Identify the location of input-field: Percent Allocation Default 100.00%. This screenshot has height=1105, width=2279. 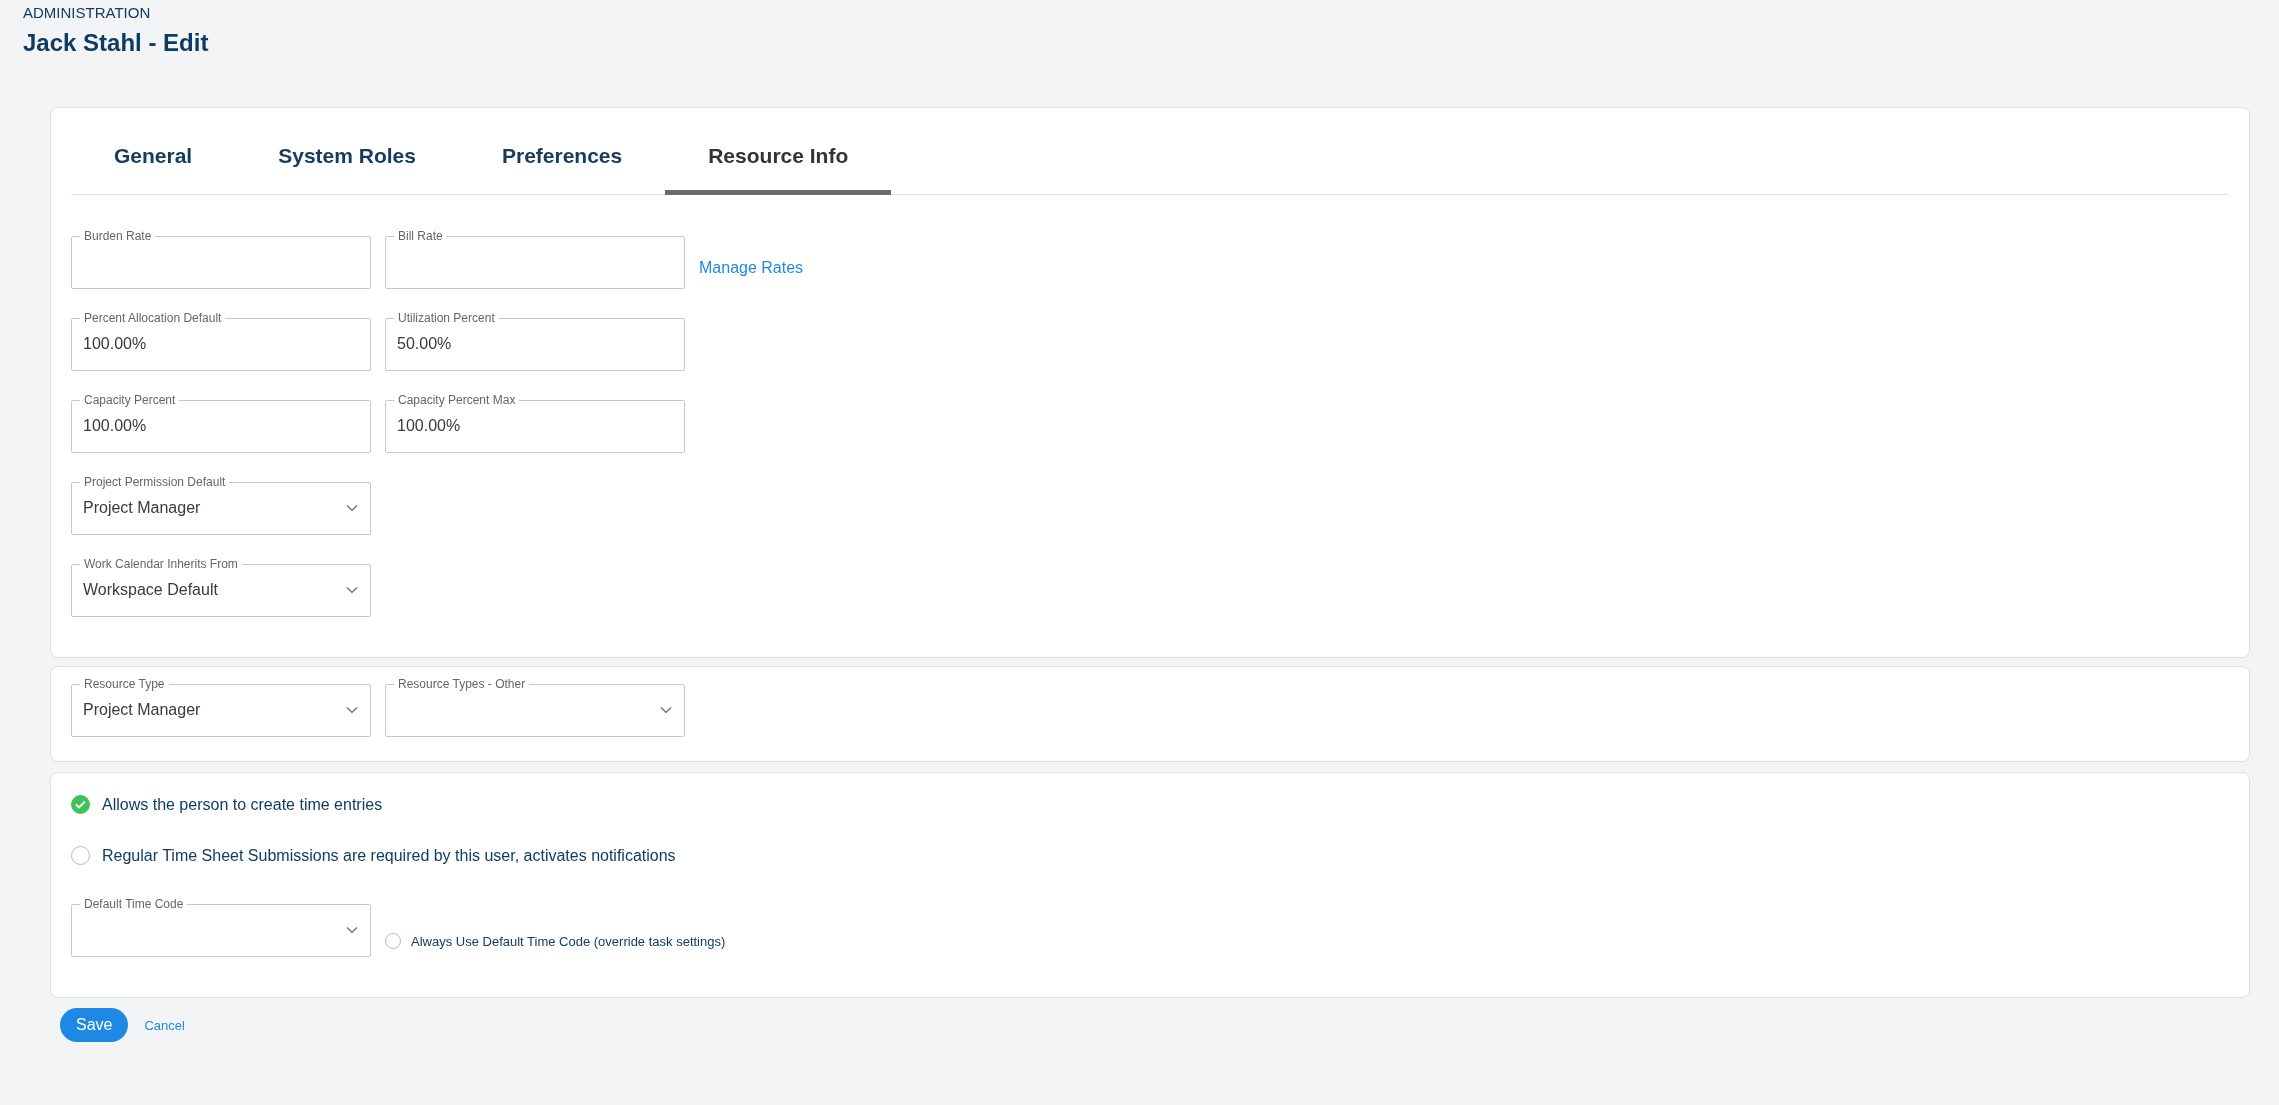
(221, 341).